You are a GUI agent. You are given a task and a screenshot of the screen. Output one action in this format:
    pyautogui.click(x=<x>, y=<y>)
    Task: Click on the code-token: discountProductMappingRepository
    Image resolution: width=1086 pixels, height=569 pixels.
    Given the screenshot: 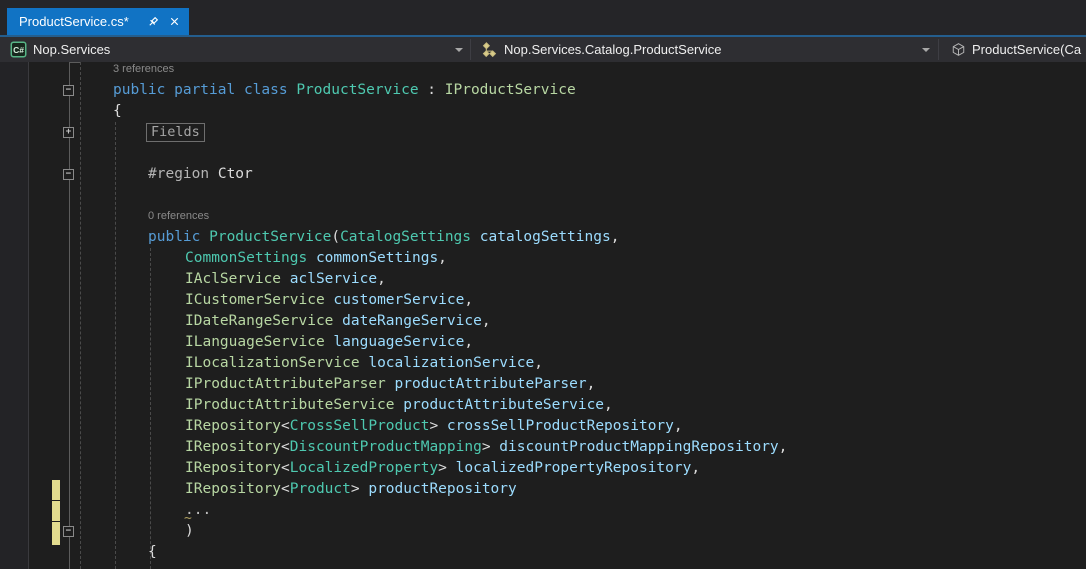 What is the action you would take?
    pyautogui.click(x=639, y=447)
    